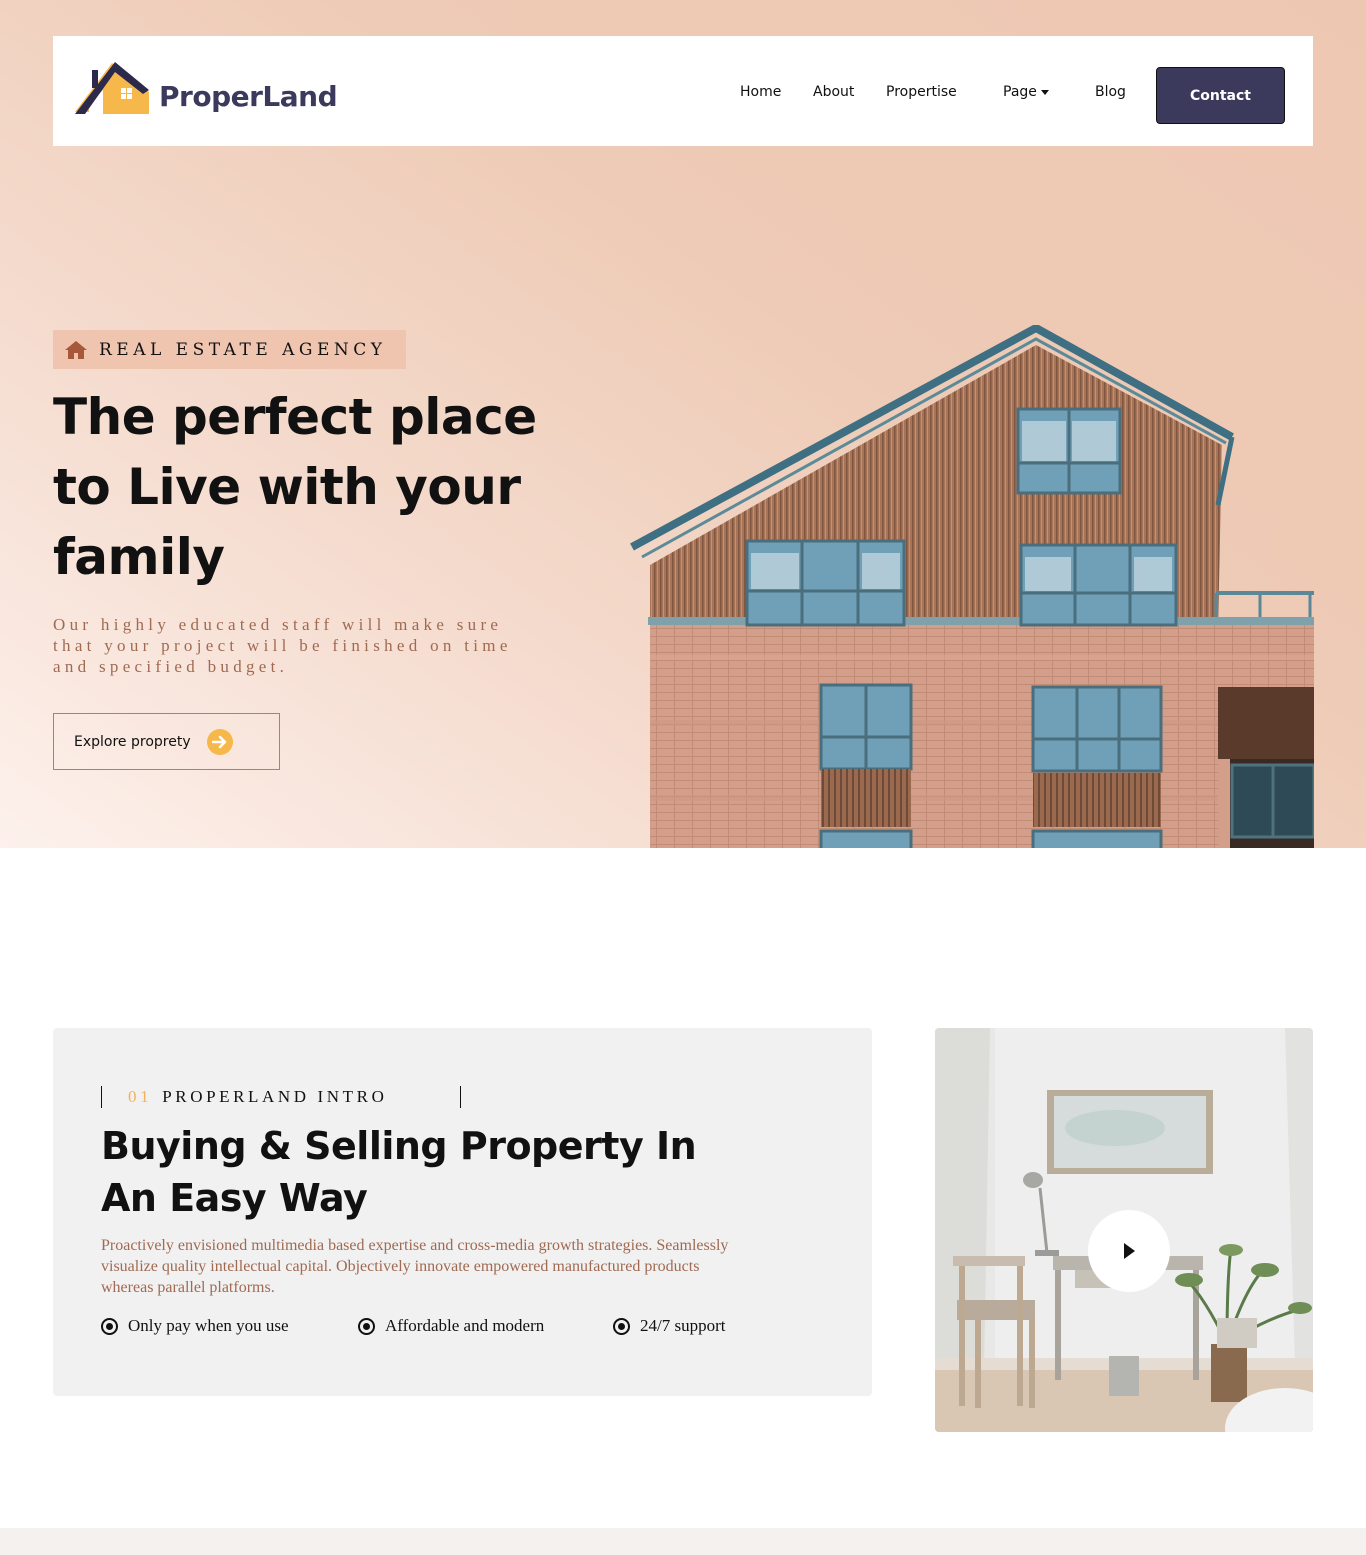 Image resolution: width=1366 pixels, height=1555 pixels. I want to click on nav-page-label: Page, so click(1020, 92).